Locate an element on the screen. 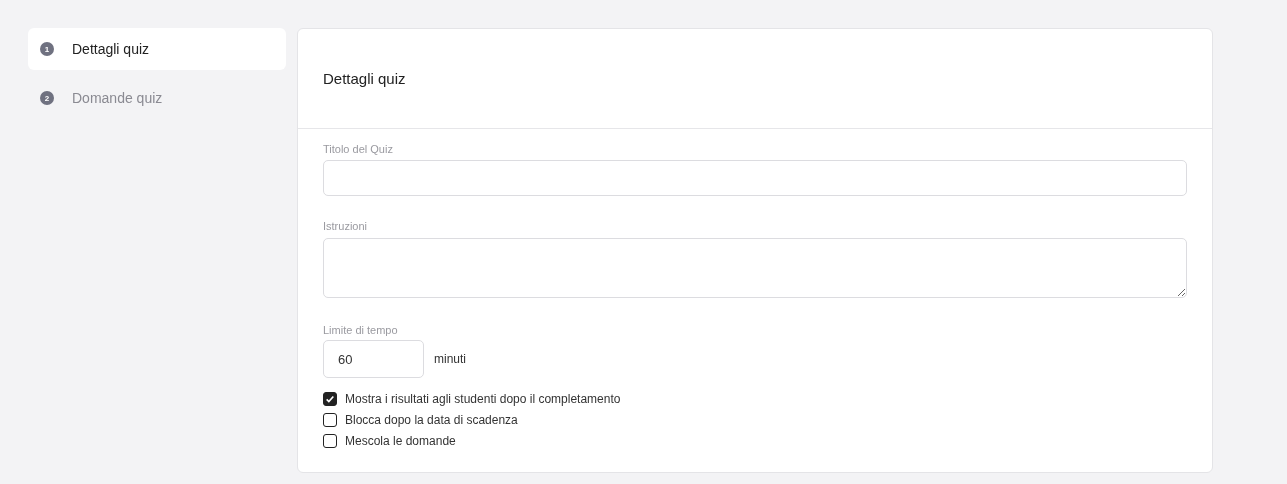  step-label: Dettagli quiz is located at coordinates (111, 49).